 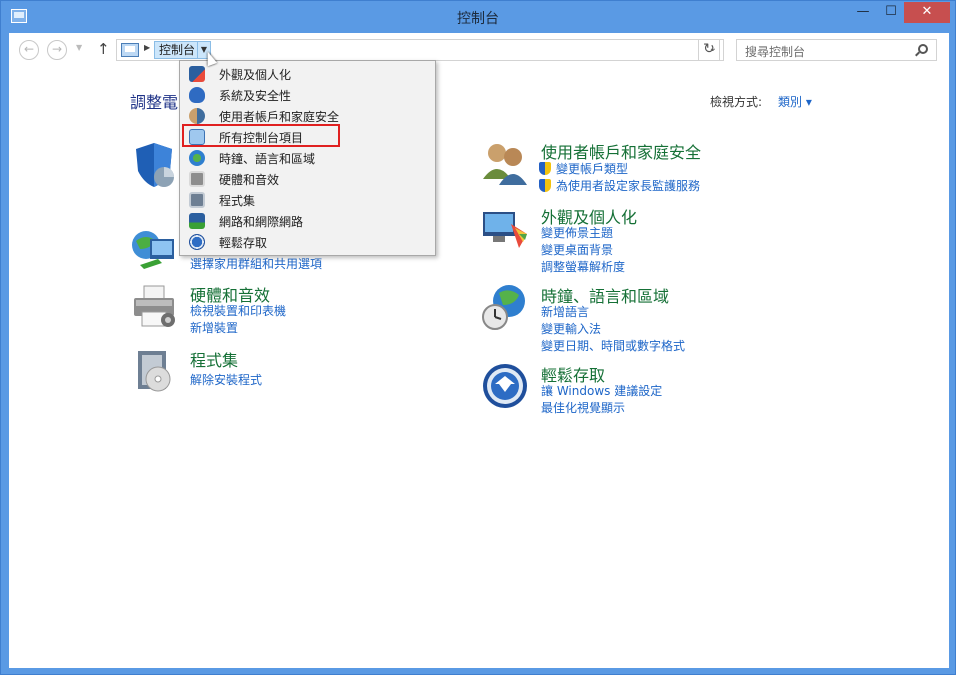 What do you see at coordinates (628, 185) in the screenshot?
I see `link-parental-controls: 為使用者設定家長監護服務` at bounding box center [628, 185].